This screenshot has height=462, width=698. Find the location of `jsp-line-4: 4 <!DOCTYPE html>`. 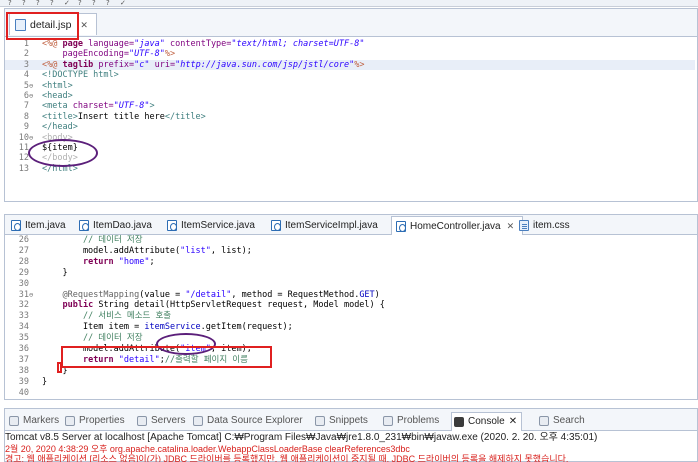

jsp-line-4: 4 <!DOCTYPE html> is located at coordinates (350, 75).